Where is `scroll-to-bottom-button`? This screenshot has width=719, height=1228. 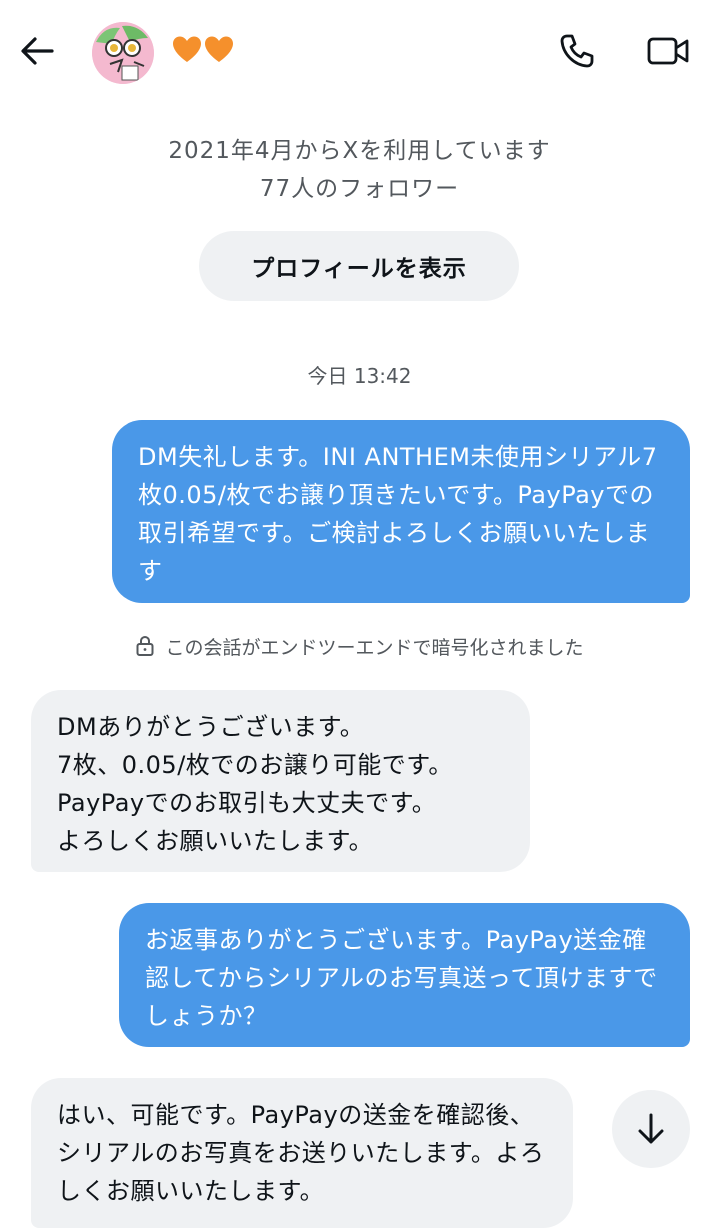 scroll-to-bottom-button is located at coordinates (651, 1129).